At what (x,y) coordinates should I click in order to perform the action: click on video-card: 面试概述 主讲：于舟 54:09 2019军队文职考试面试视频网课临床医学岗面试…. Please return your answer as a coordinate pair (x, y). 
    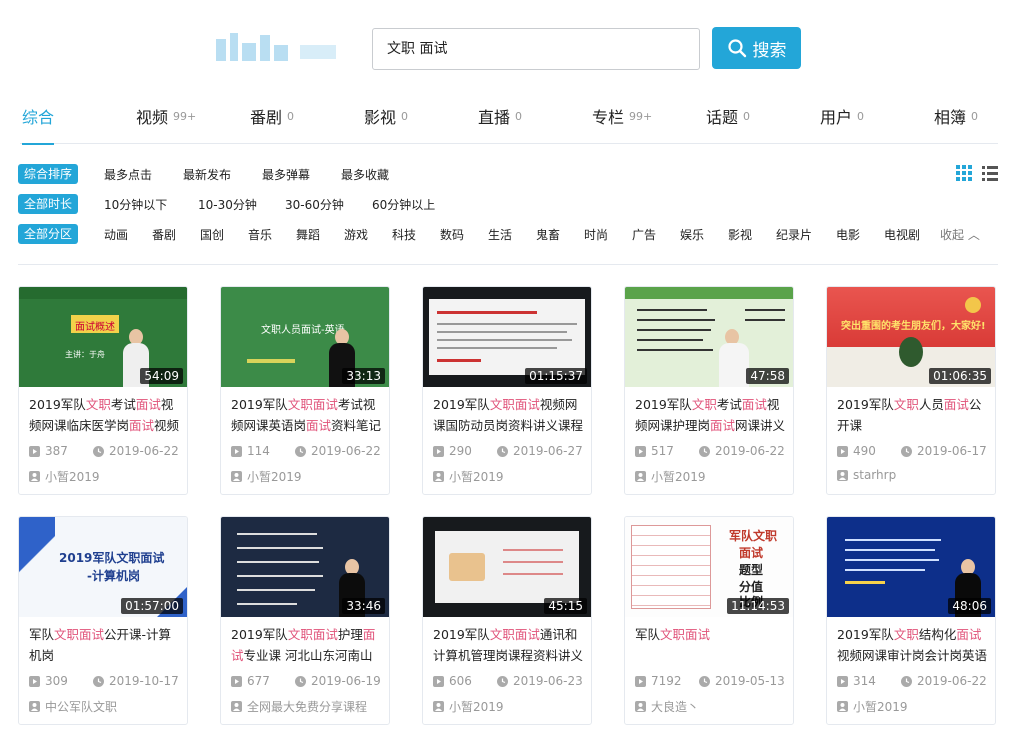
    Looking at the image, I should click on (103, 390).